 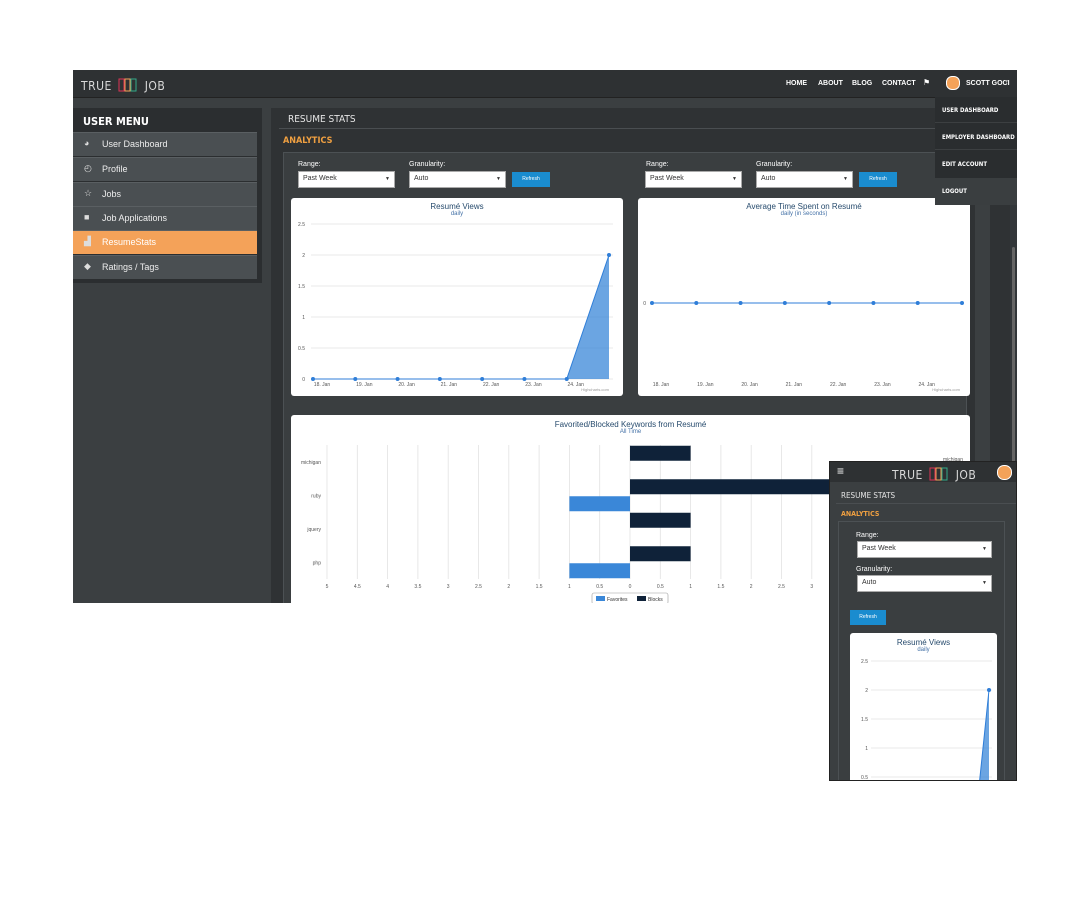 I want to click on sidebar-item-job-applications: ■ Job Applications, so click(x=165, y=218).